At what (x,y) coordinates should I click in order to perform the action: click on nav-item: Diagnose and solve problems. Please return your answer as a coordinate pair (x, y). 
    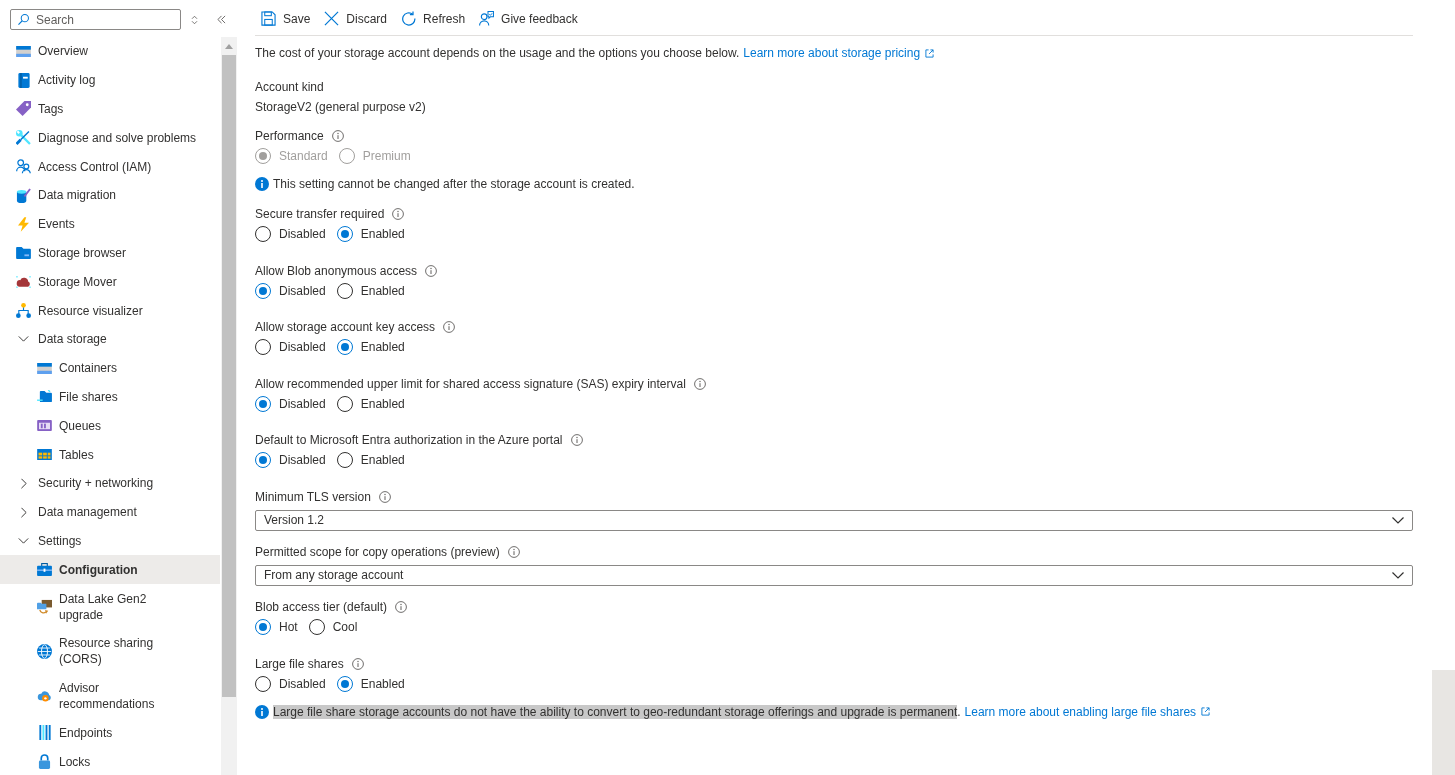
    Looking at the image, I should click on (110, 138).